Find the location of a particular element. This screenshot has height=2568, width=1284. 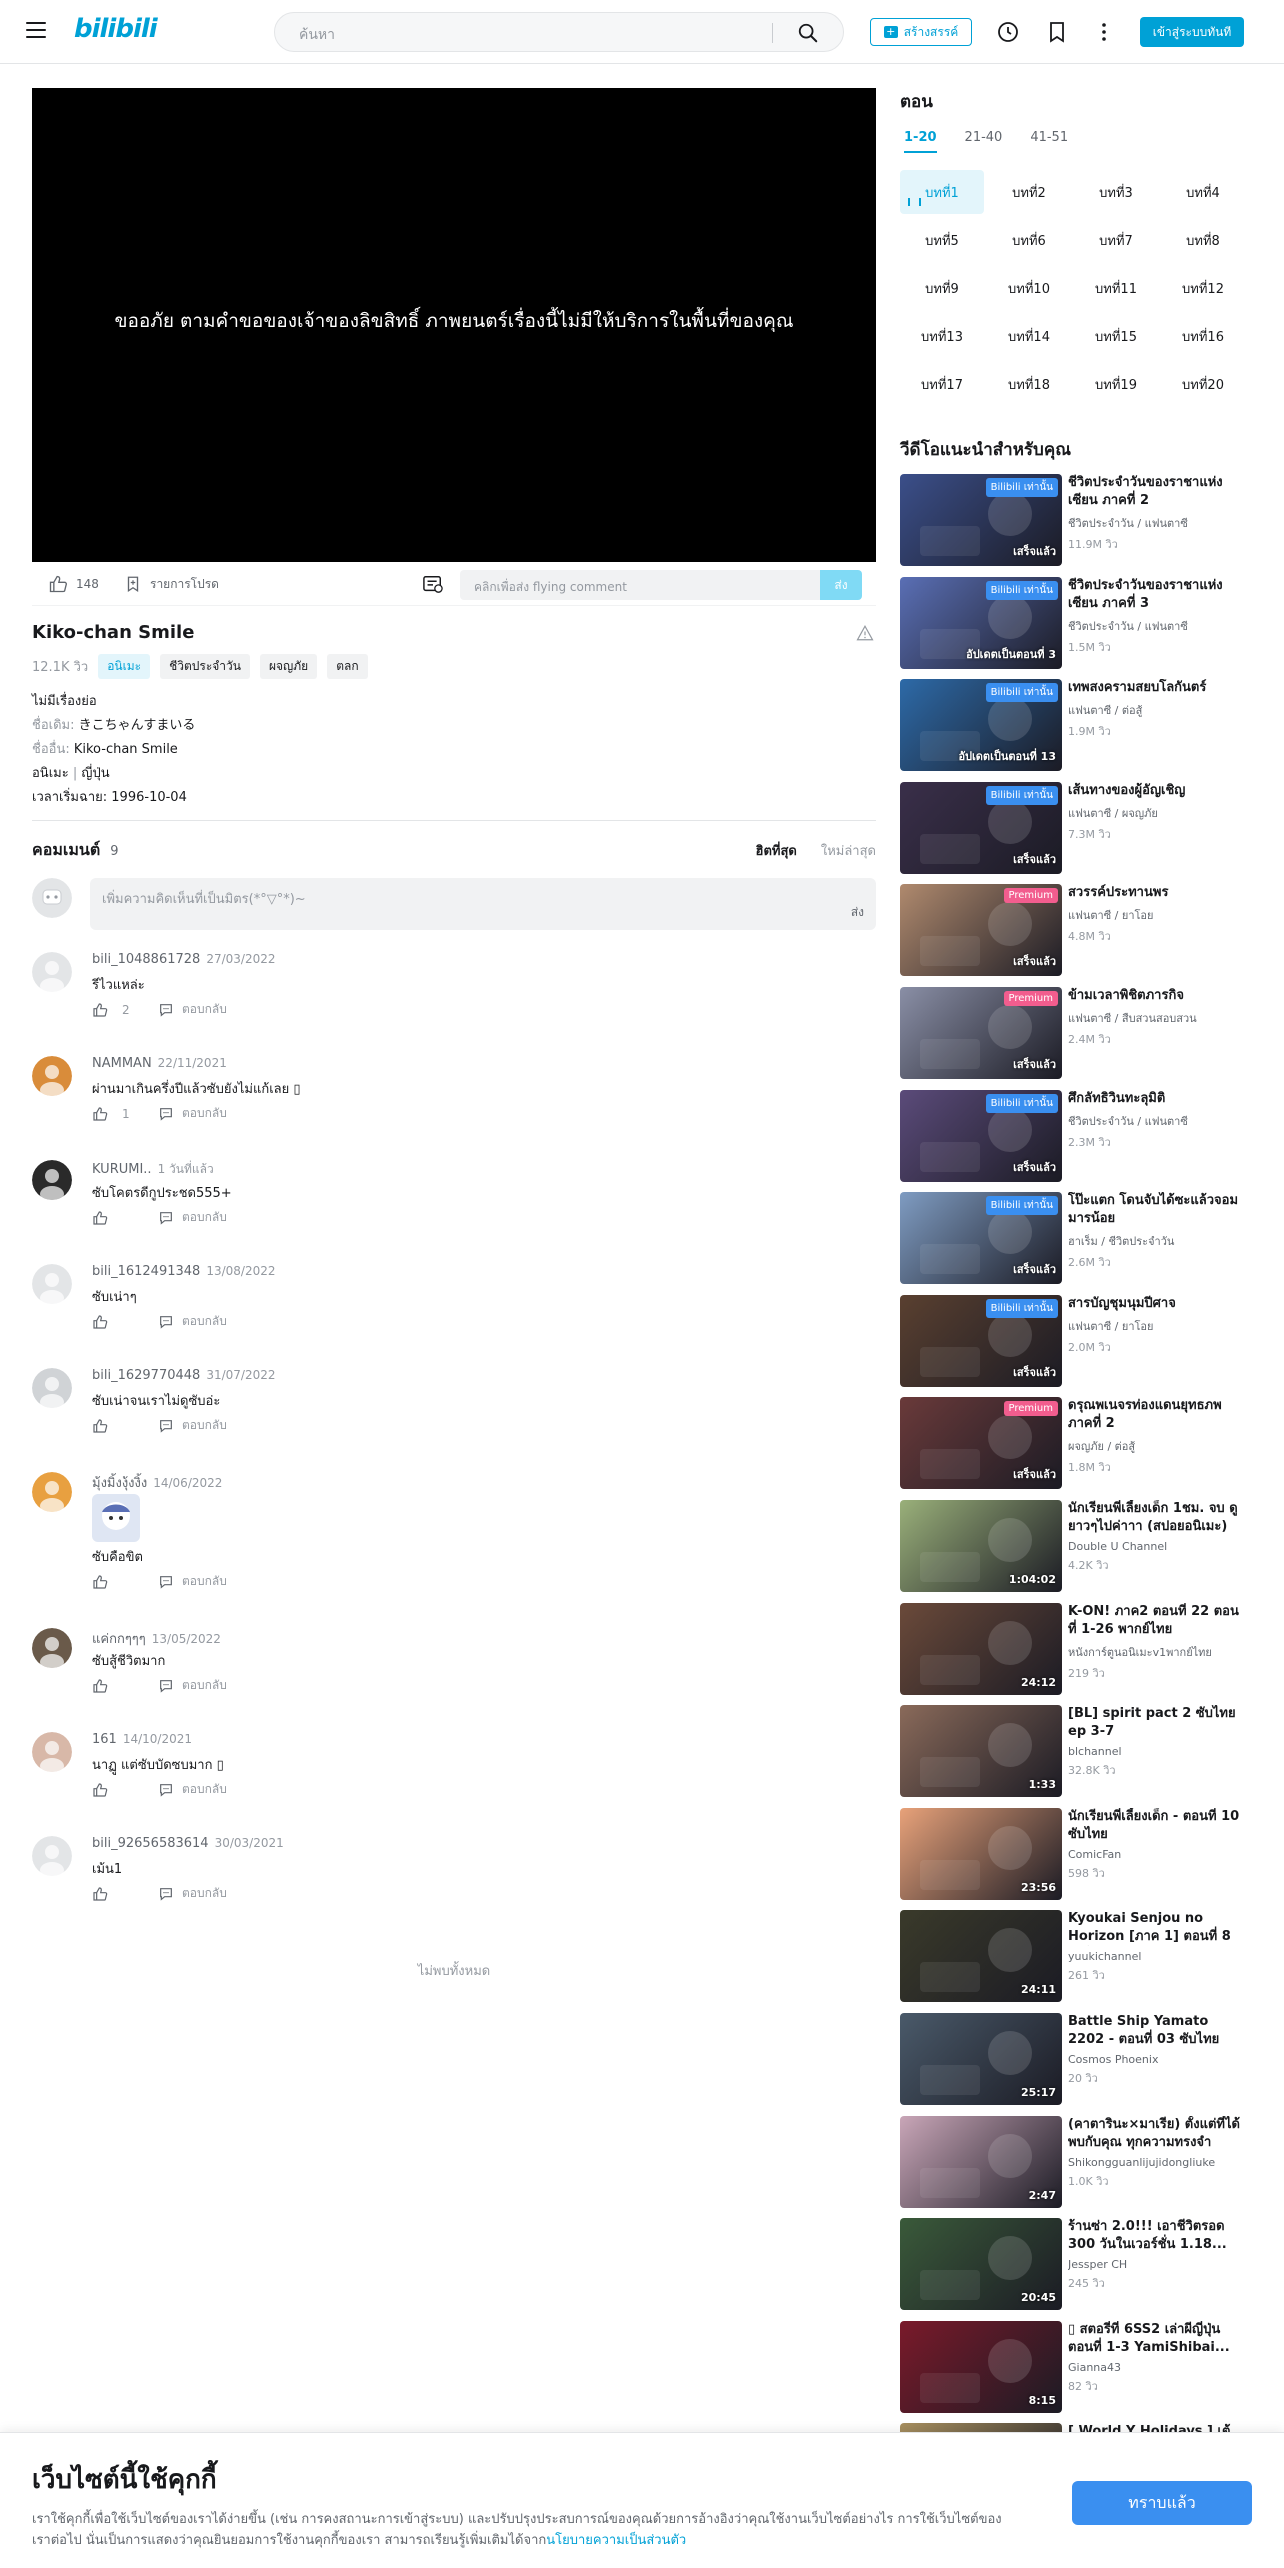

episode-item: บทที่12 is located at coordinates (1203, 288).